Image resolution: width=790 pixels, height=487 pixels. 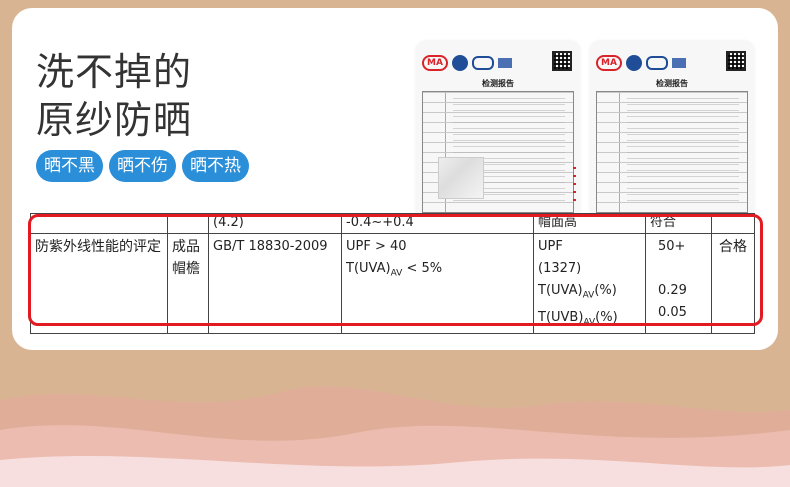 What do you see at coordinates (437, 223) in the screenshot?
I see `cell-prev-tolerance: -0.4~+0.4` at bounding box center [437, 223].